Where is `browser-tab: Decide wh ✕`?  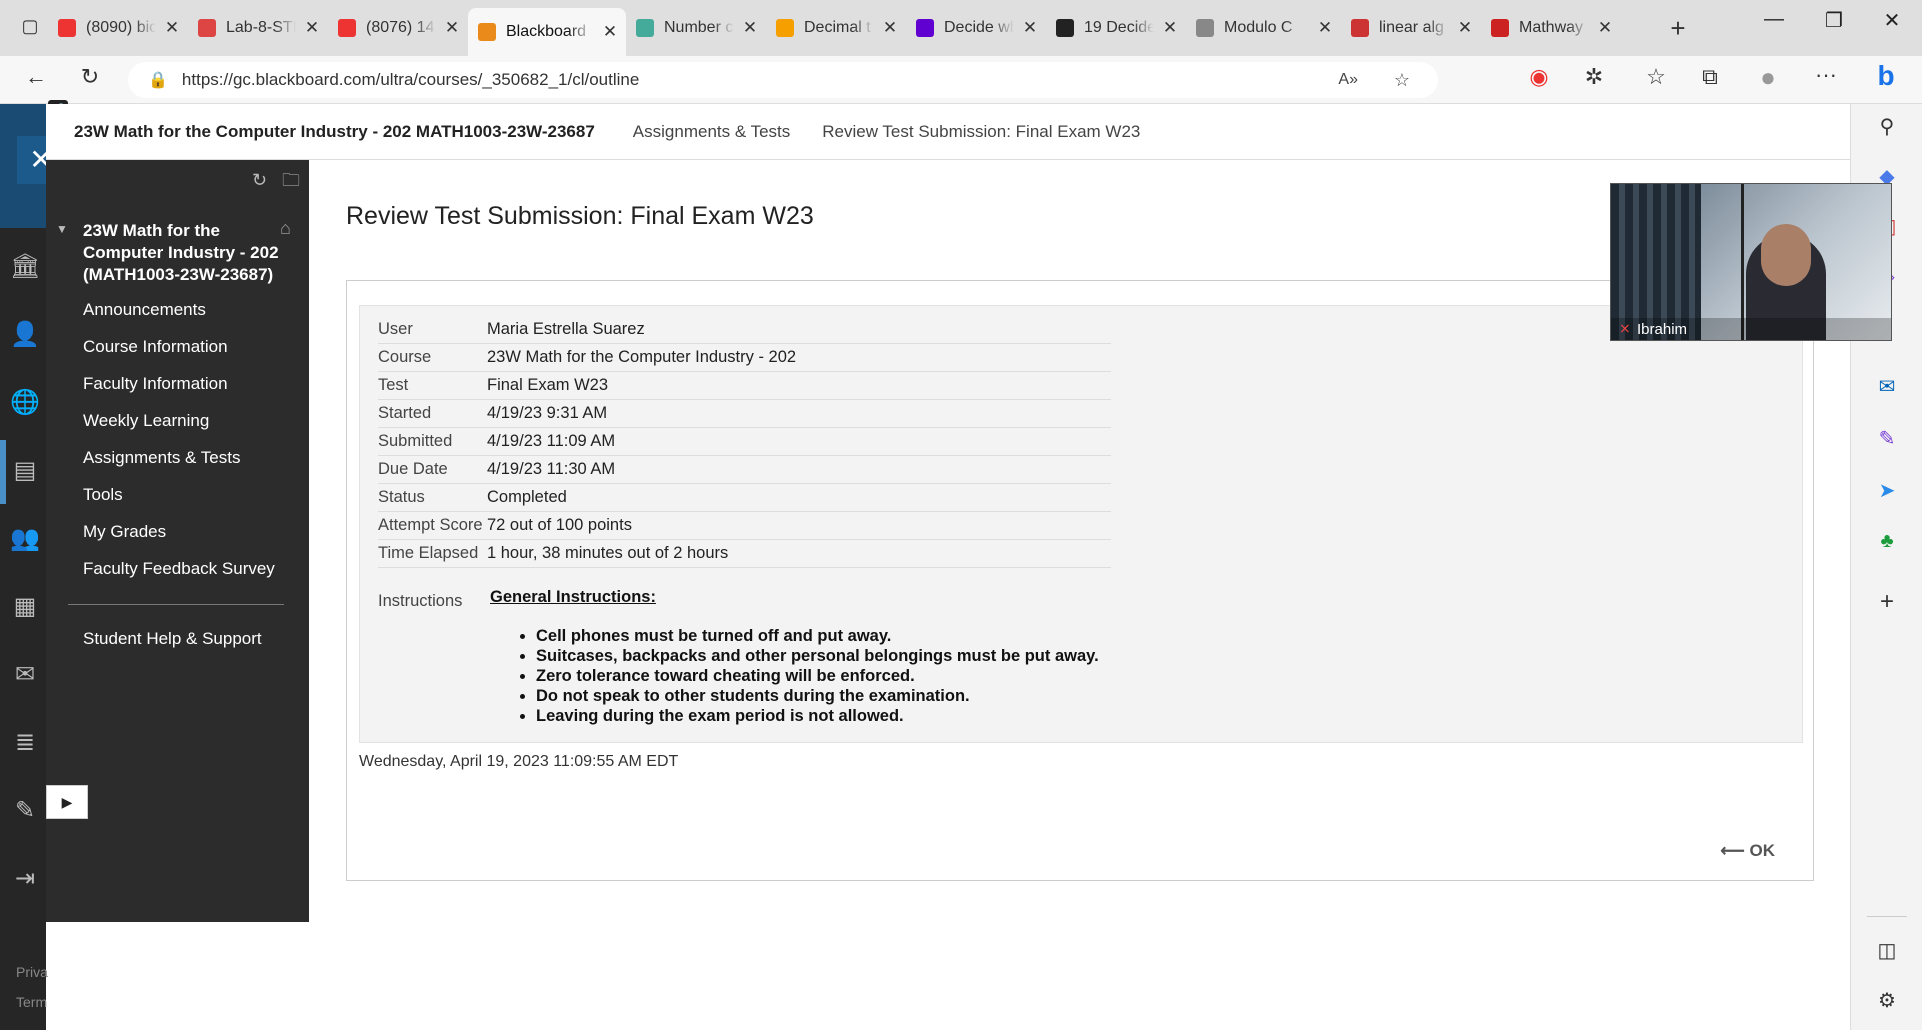
browser-tab: Decide wh ✕ is located at coordinates (976, 28).